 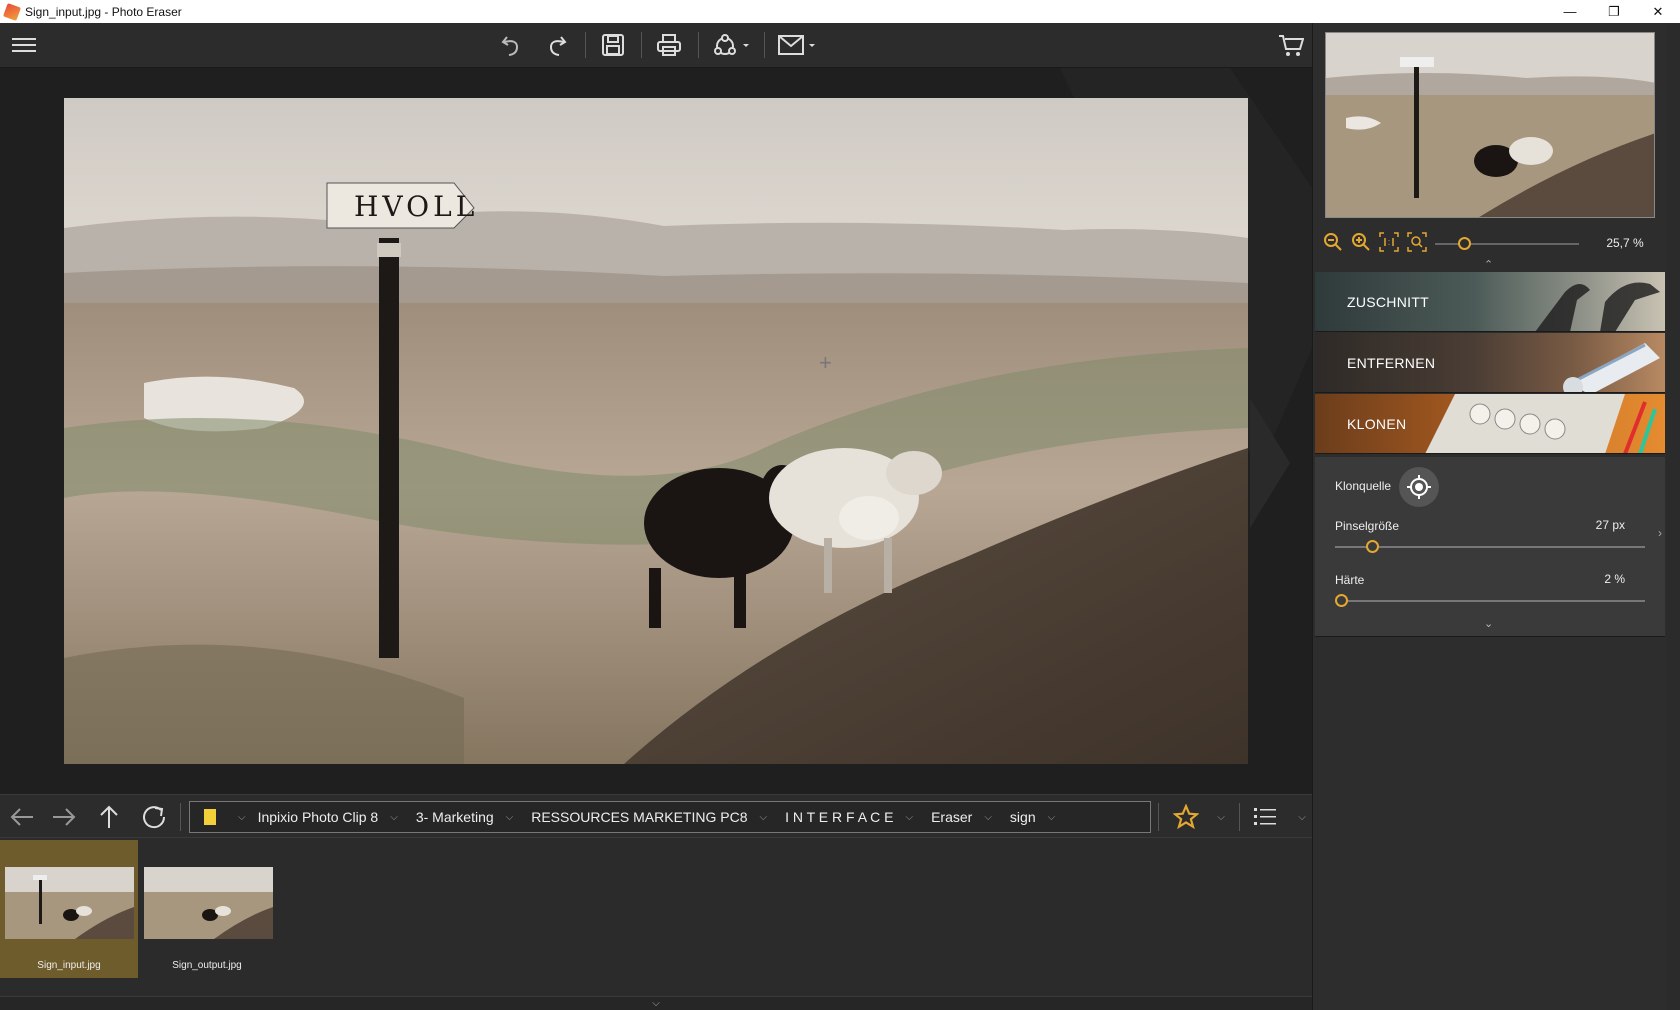 What do you see at coordinates (1417, 242) in the screenshot?
I see `fit-to-screen-icon` at bounding box center [1417, 242].